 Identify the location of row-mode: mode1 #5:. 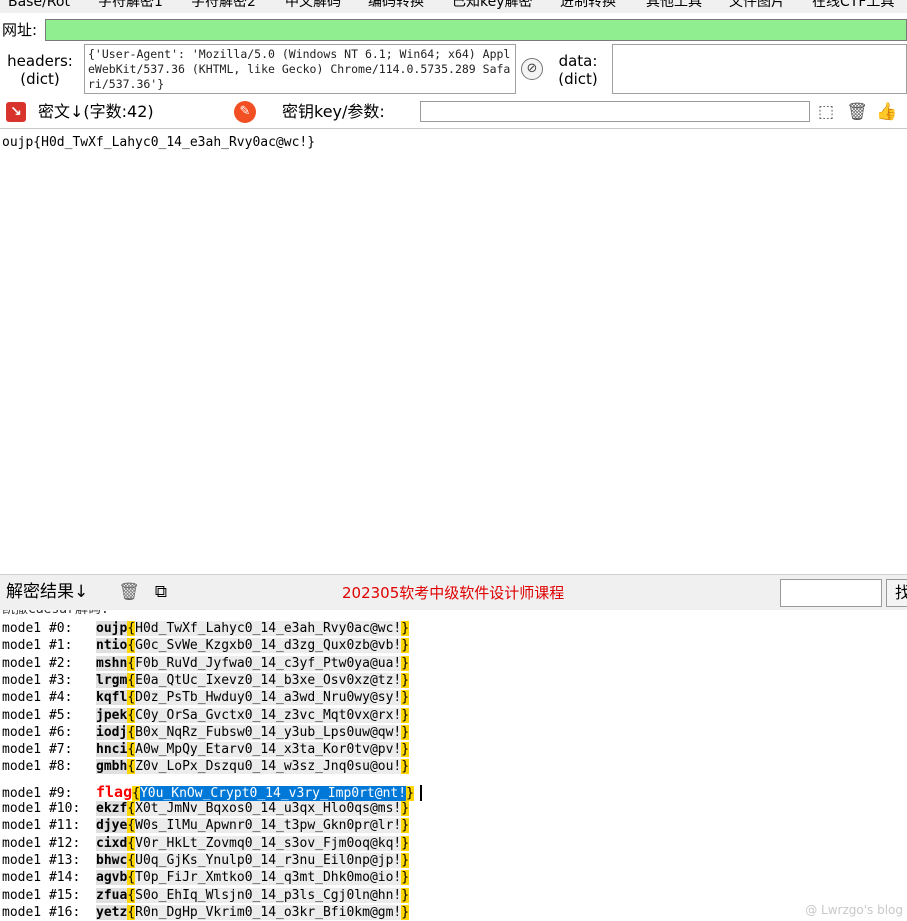
(37, 715).